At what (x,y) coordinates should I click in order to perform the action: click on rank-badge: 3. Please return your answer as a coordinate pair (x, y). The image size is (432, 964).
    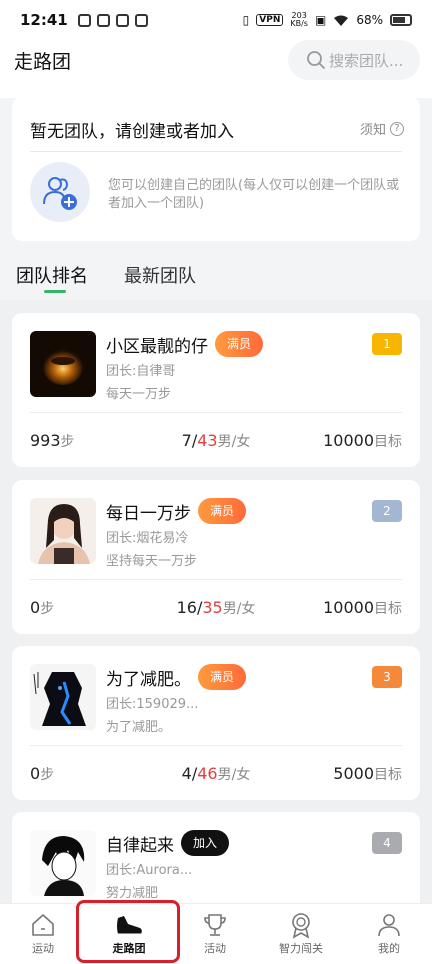
    Looking at the image, I should click on (387, 677).